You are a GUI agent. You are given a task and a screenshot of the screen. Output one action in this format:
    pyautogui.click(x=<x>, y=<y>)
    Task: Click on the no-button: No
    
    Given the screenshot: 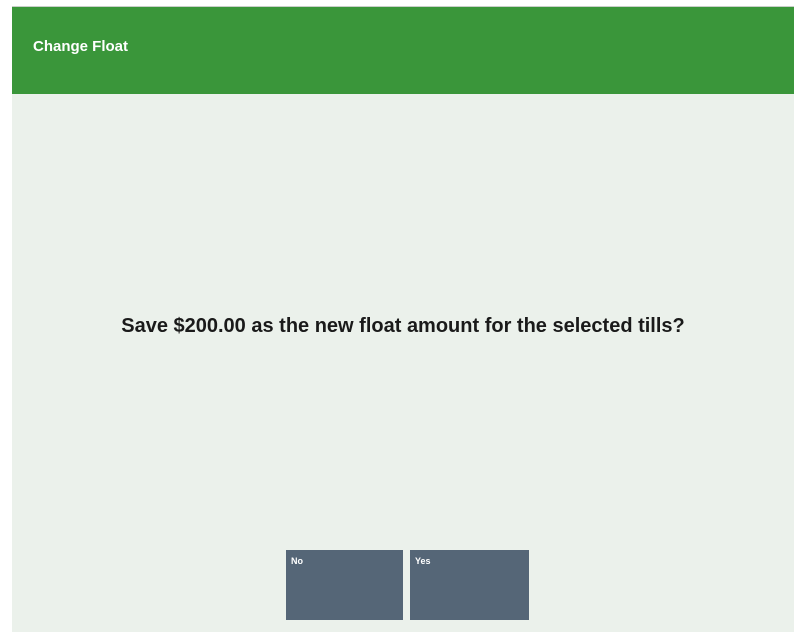 What is the action you would take?
    pyautogui.click(x=344, y=585)
    